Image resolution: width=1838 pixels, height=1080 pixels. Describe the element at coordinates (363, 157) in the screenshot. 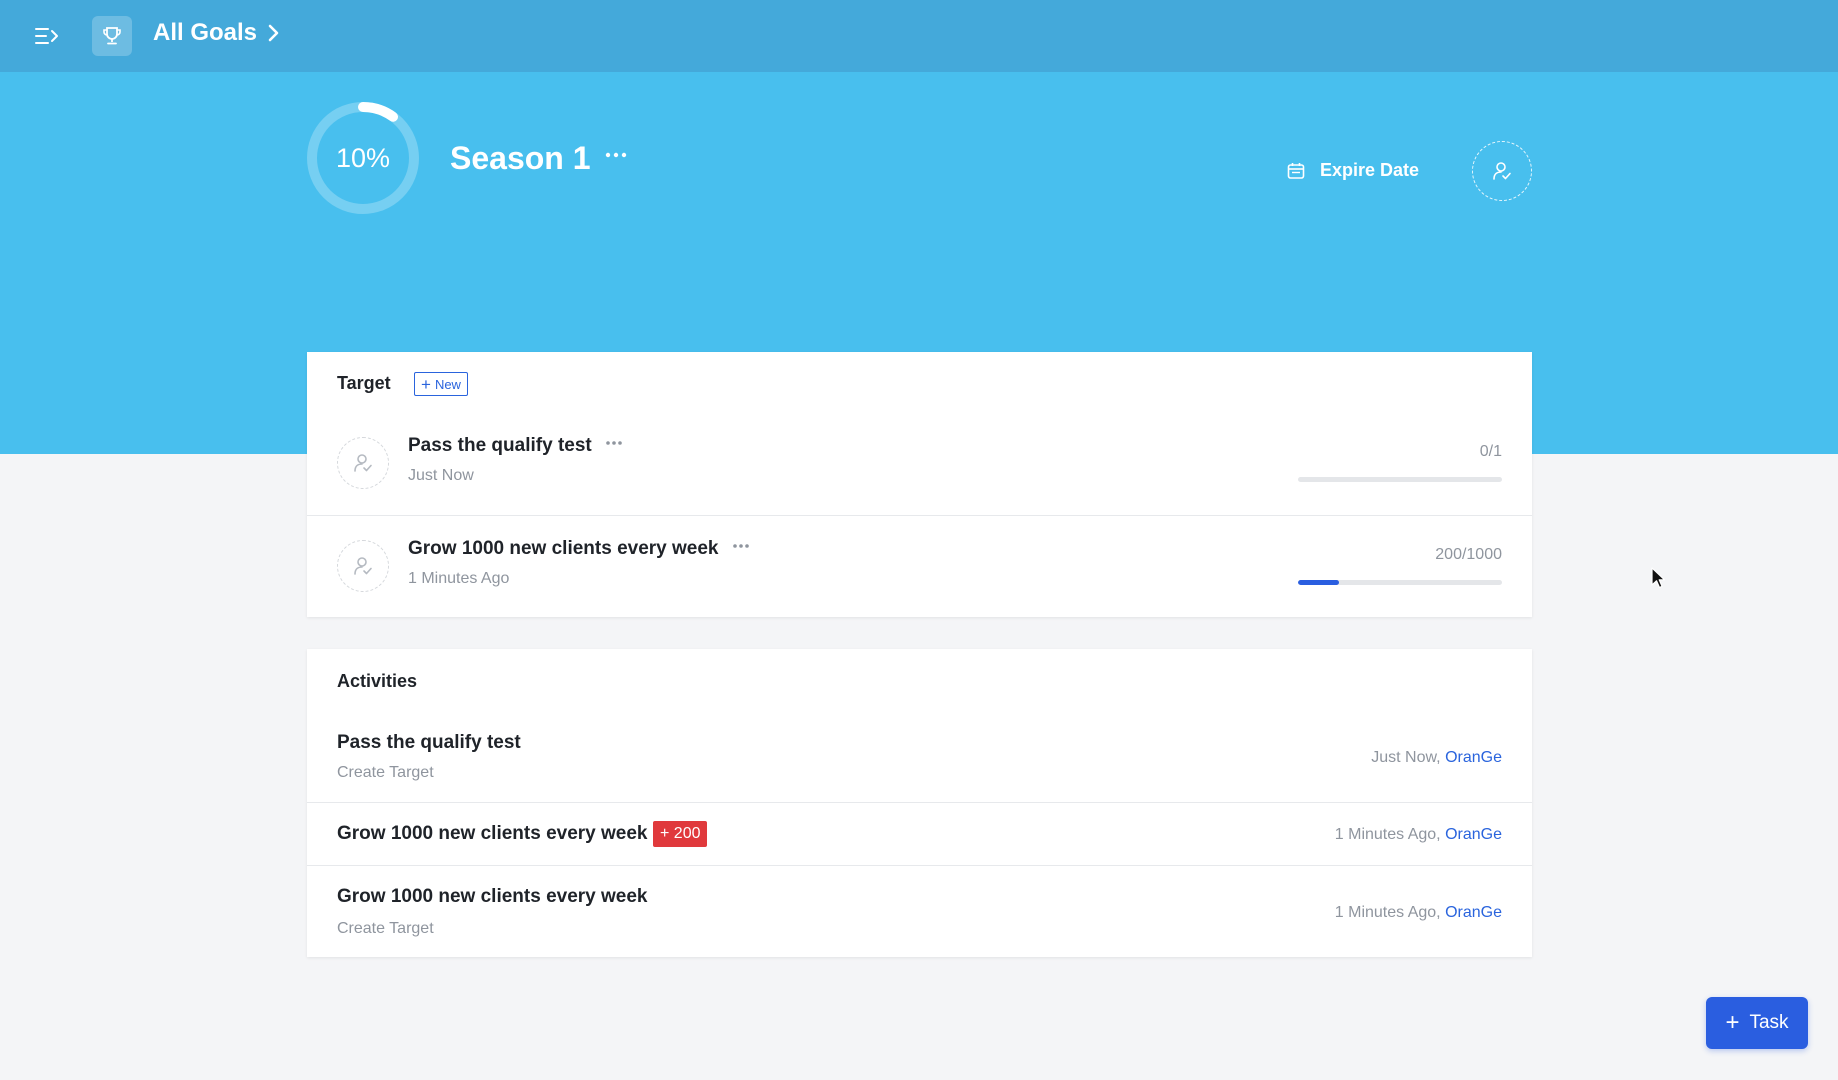

I see `goal-progress-label: 10%` at that location.